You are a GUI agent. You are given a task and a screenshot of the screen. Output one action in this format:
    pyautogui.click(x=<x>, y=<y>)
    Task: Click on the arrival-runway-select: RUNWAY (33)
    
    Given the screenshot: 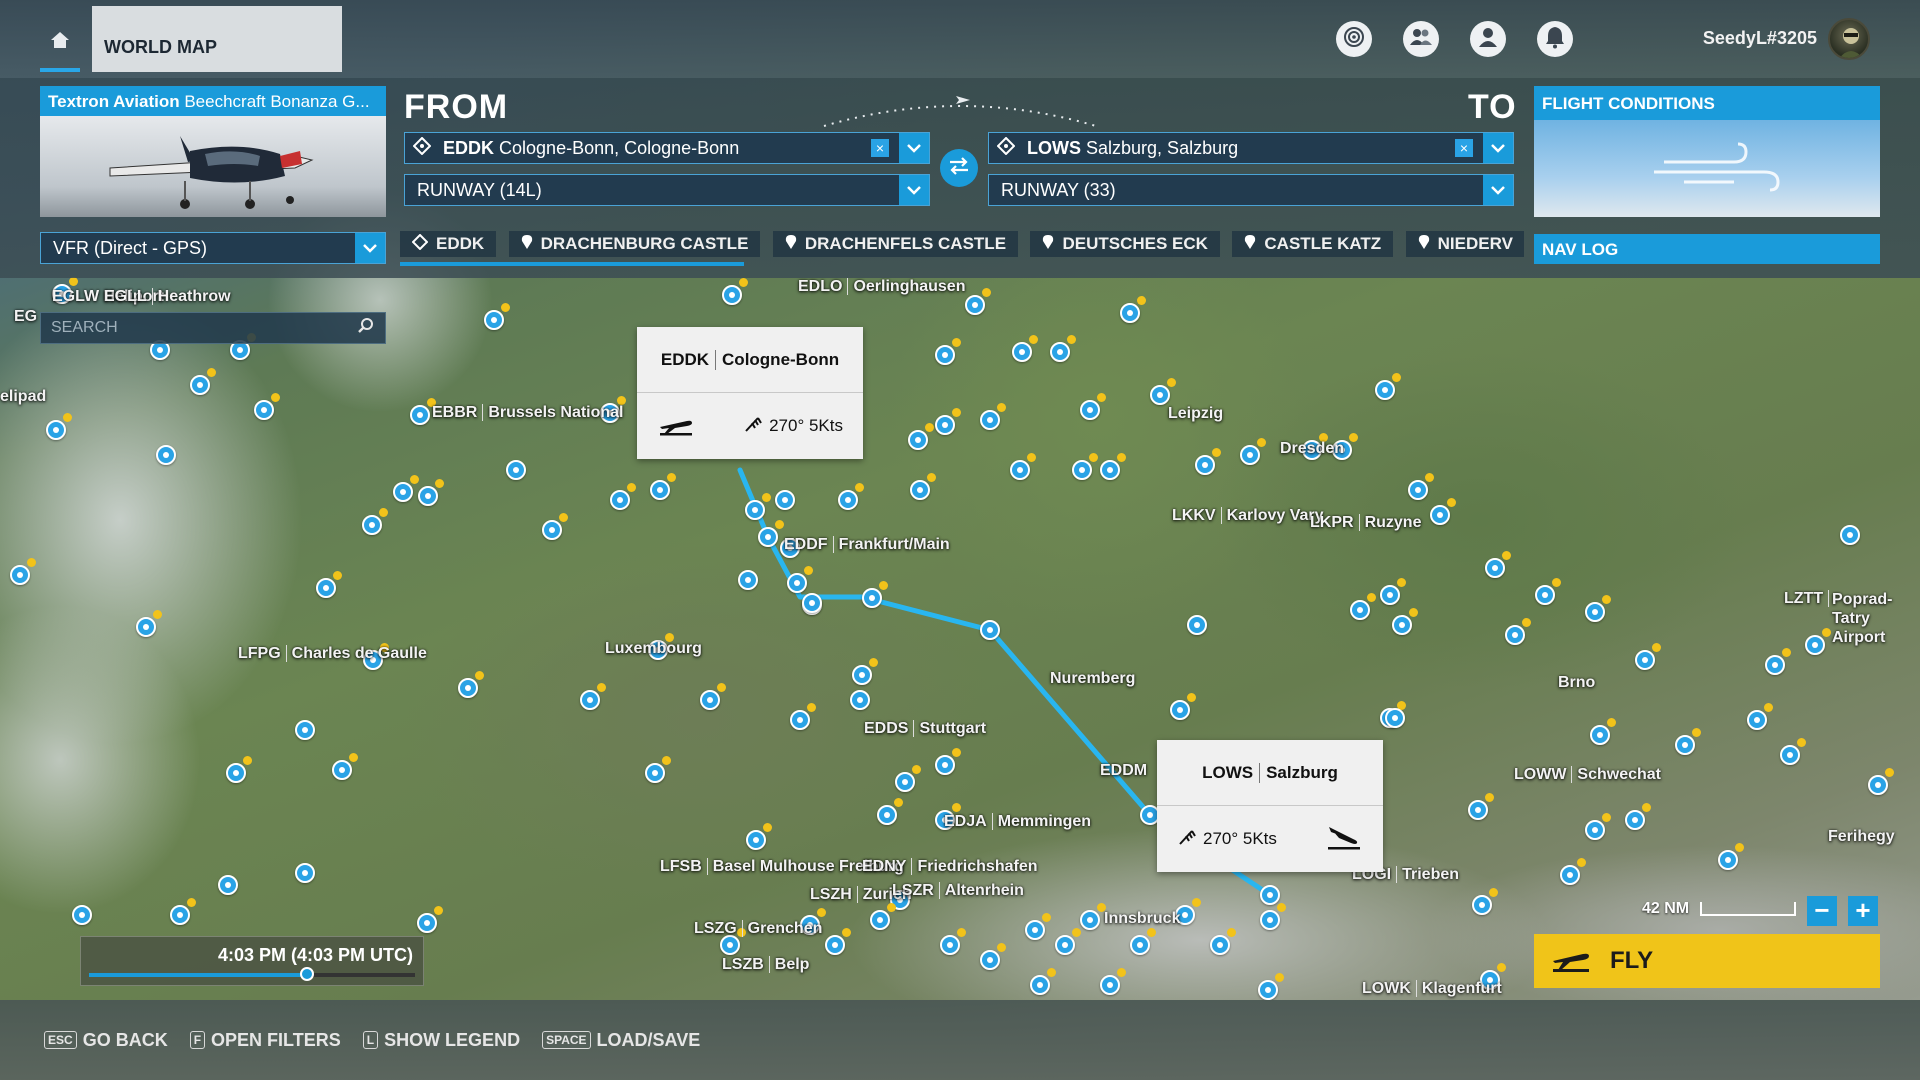 What is the action you would take?
    pyautogui.click(x=1251, y=190)
    